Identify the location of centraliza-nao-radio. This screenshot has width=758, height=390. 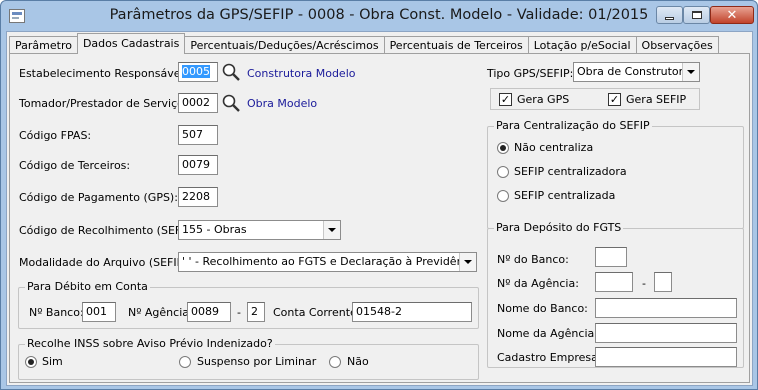
(503, 148).